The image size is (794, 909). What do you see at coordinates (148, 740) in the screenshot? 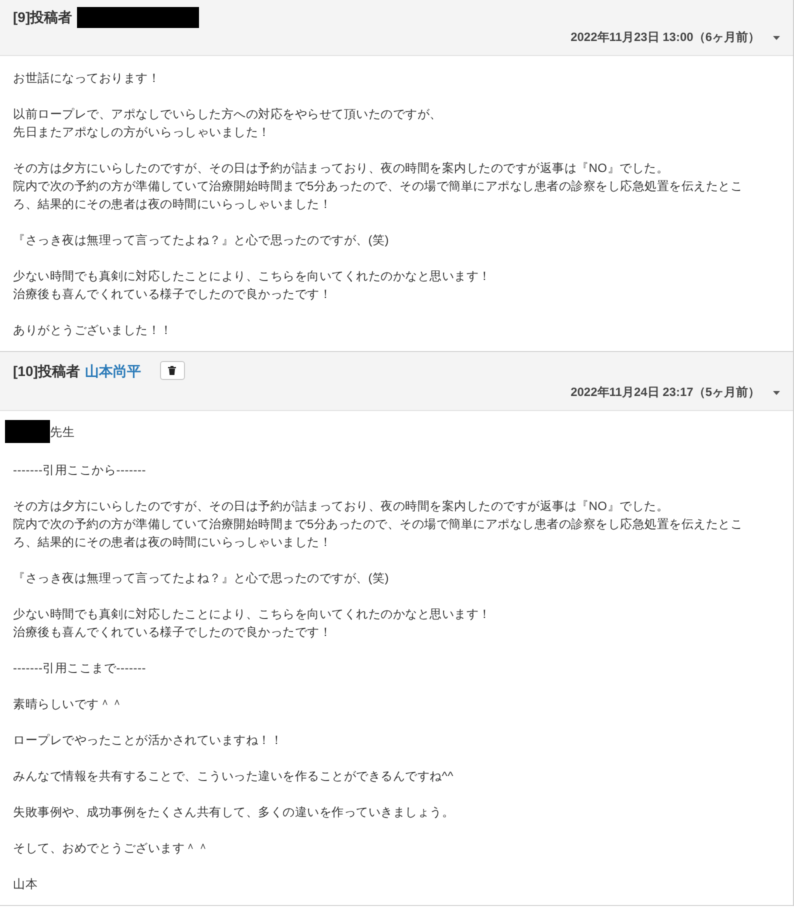
I see `message-paragraph: ロープレでやったことが活かされていますね！！` at bounding box center [148, 740].